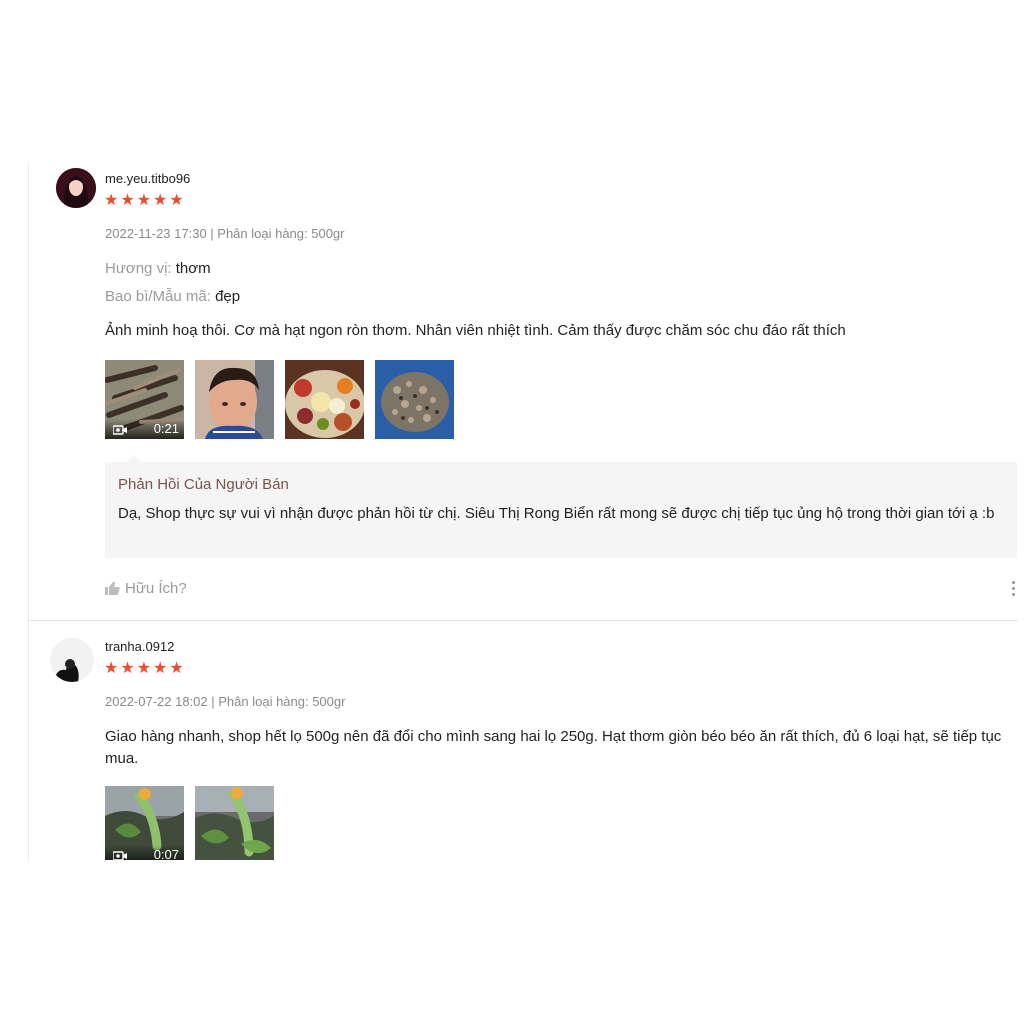 This screenshot has height=1024, width=1024. Describe the element at coordinates (138, 268) in the screenshot. I see `attribute-key: Hương vị:` at that location.